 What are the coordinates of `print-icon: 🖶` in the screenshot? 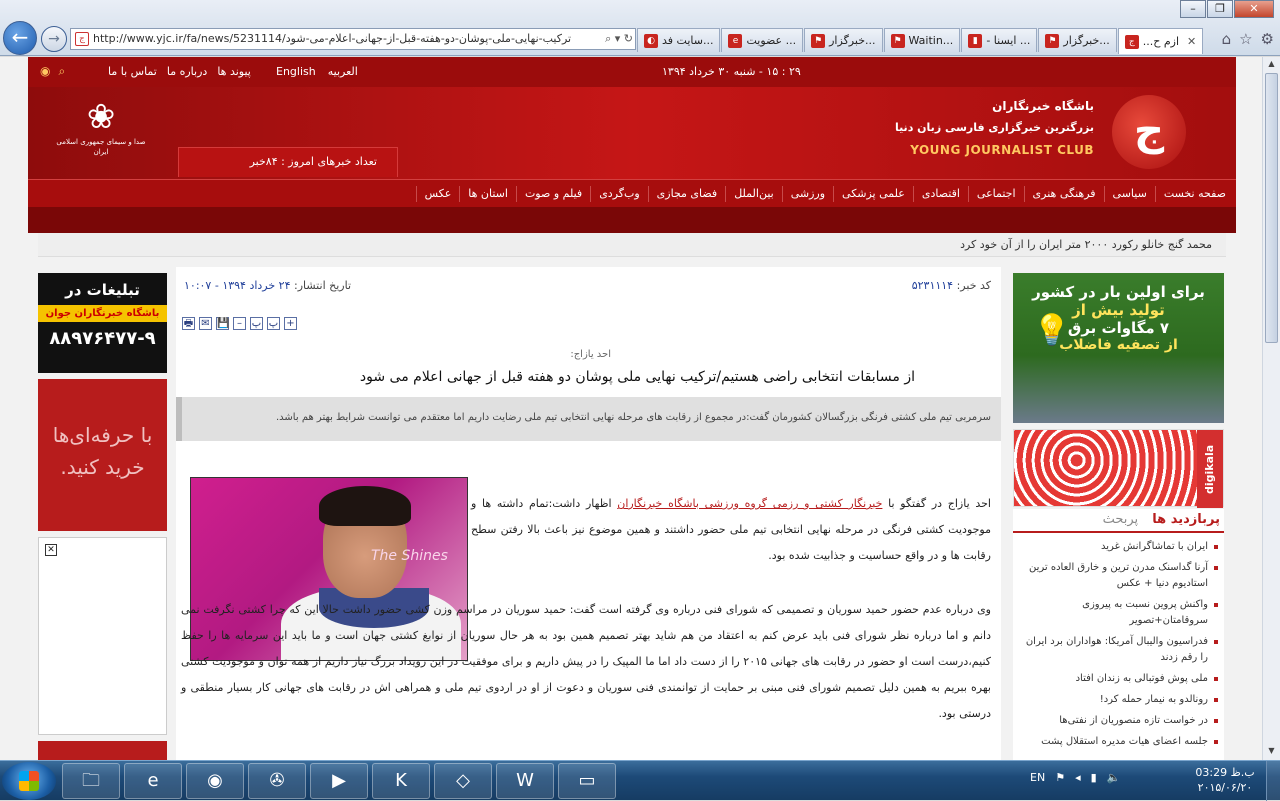 It's located at (188, 323).